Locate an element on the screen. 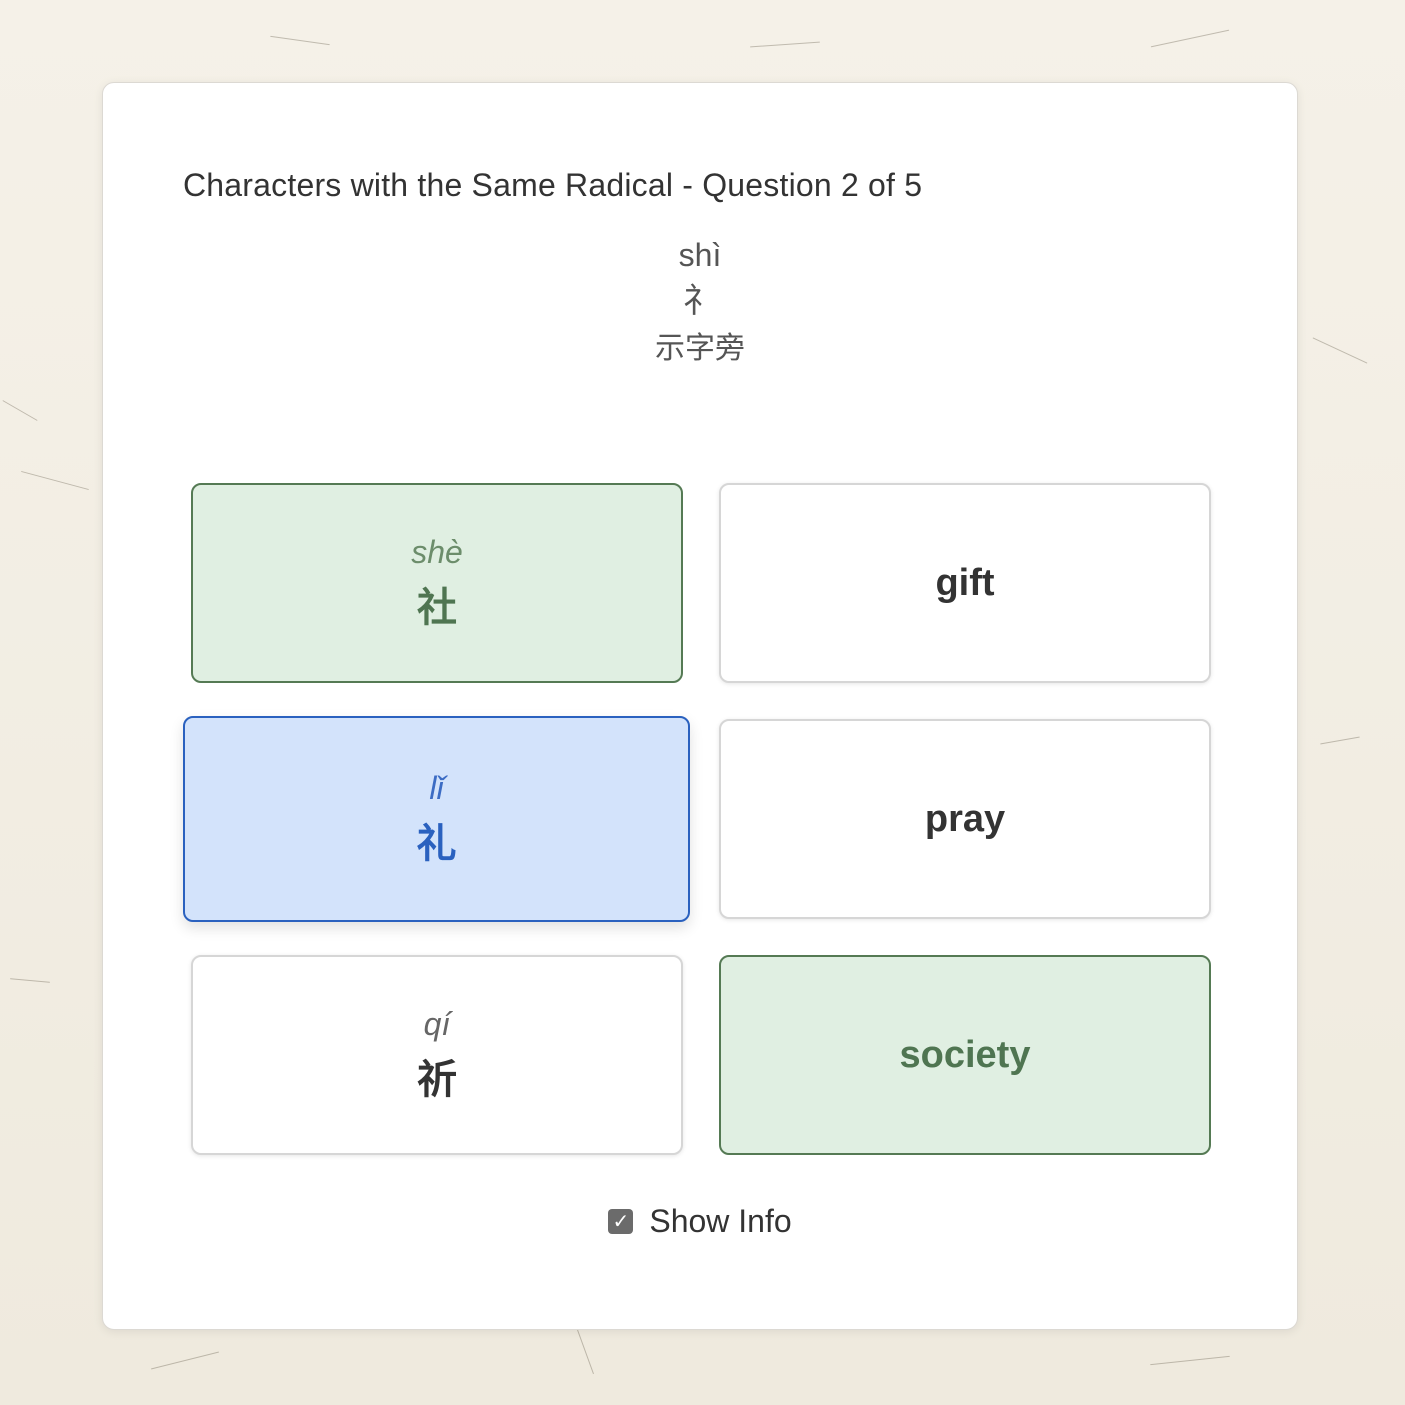  tile-pinyin: lǐ is located at coordinates (436, 788).